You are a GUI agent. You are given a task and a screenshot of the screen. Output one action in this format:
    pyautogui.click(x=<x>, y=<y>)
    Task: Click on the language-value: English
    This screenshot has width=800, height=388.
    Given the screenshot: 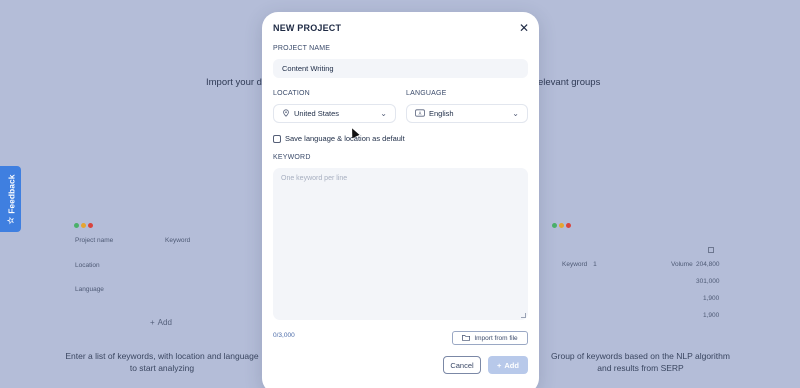 What is the action you would take?
    pyautogui.click(x=441, y=113)
    